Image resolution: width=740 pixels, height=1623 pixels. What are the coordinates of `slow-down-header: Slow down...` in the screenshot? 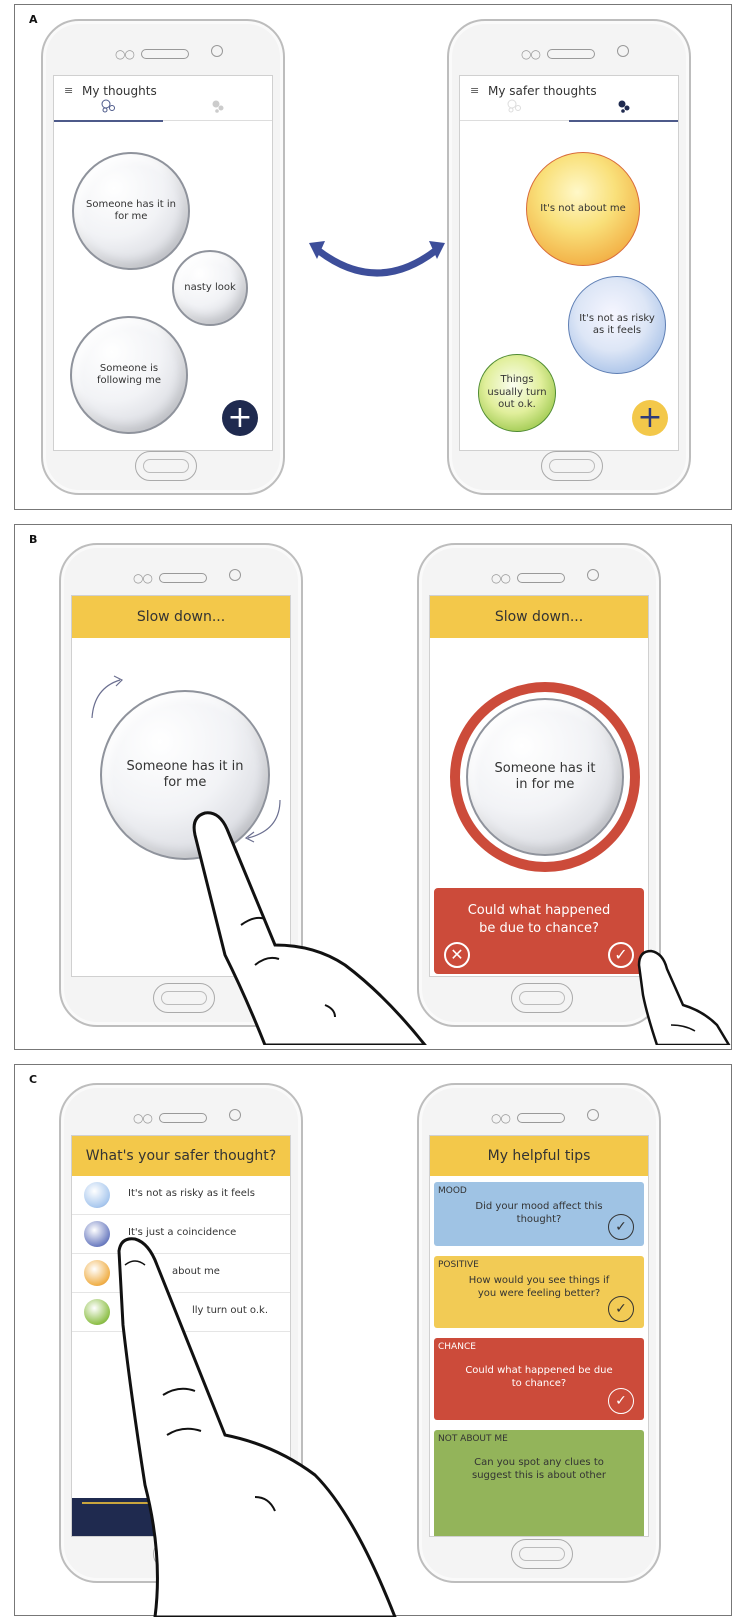 It's located at (539, 617).